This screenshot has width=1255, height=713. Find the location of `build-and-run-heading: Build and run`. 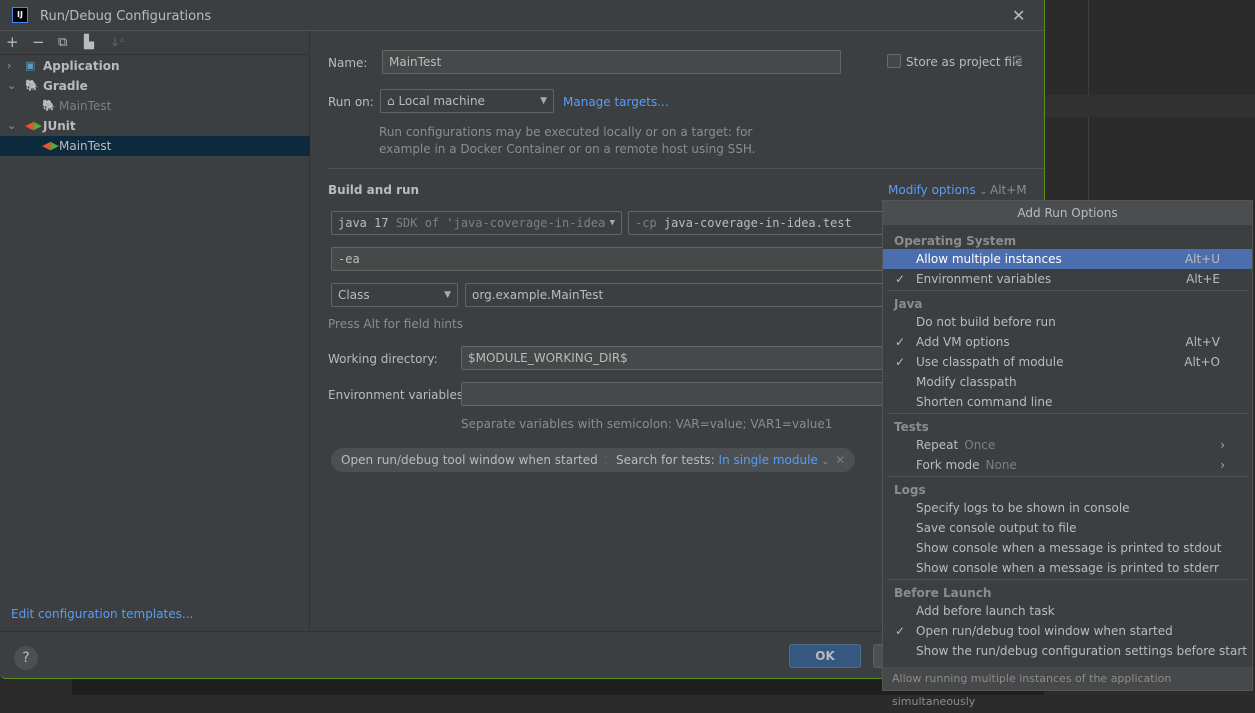

build-and-run-heading: Build and run is located at coordinates (374, 190).